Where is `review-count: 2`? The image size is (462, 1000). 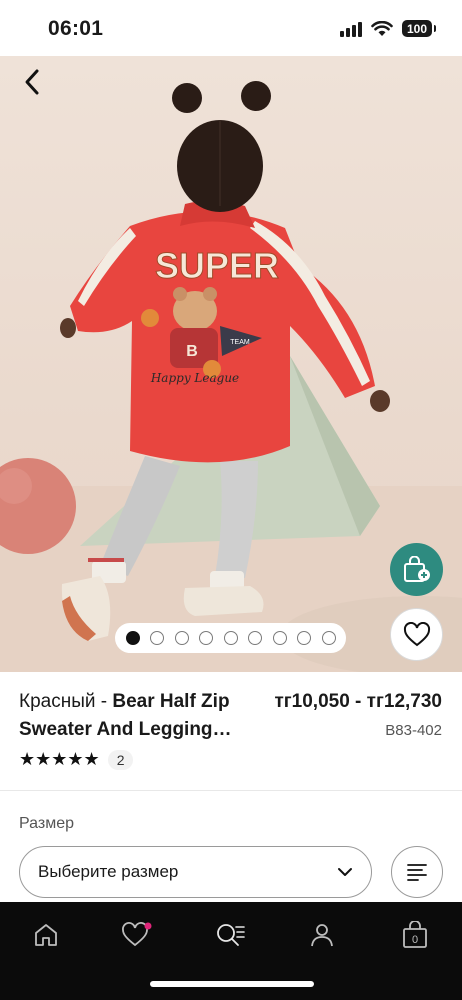 review-count: 2 is located at coordinates (120, 759).